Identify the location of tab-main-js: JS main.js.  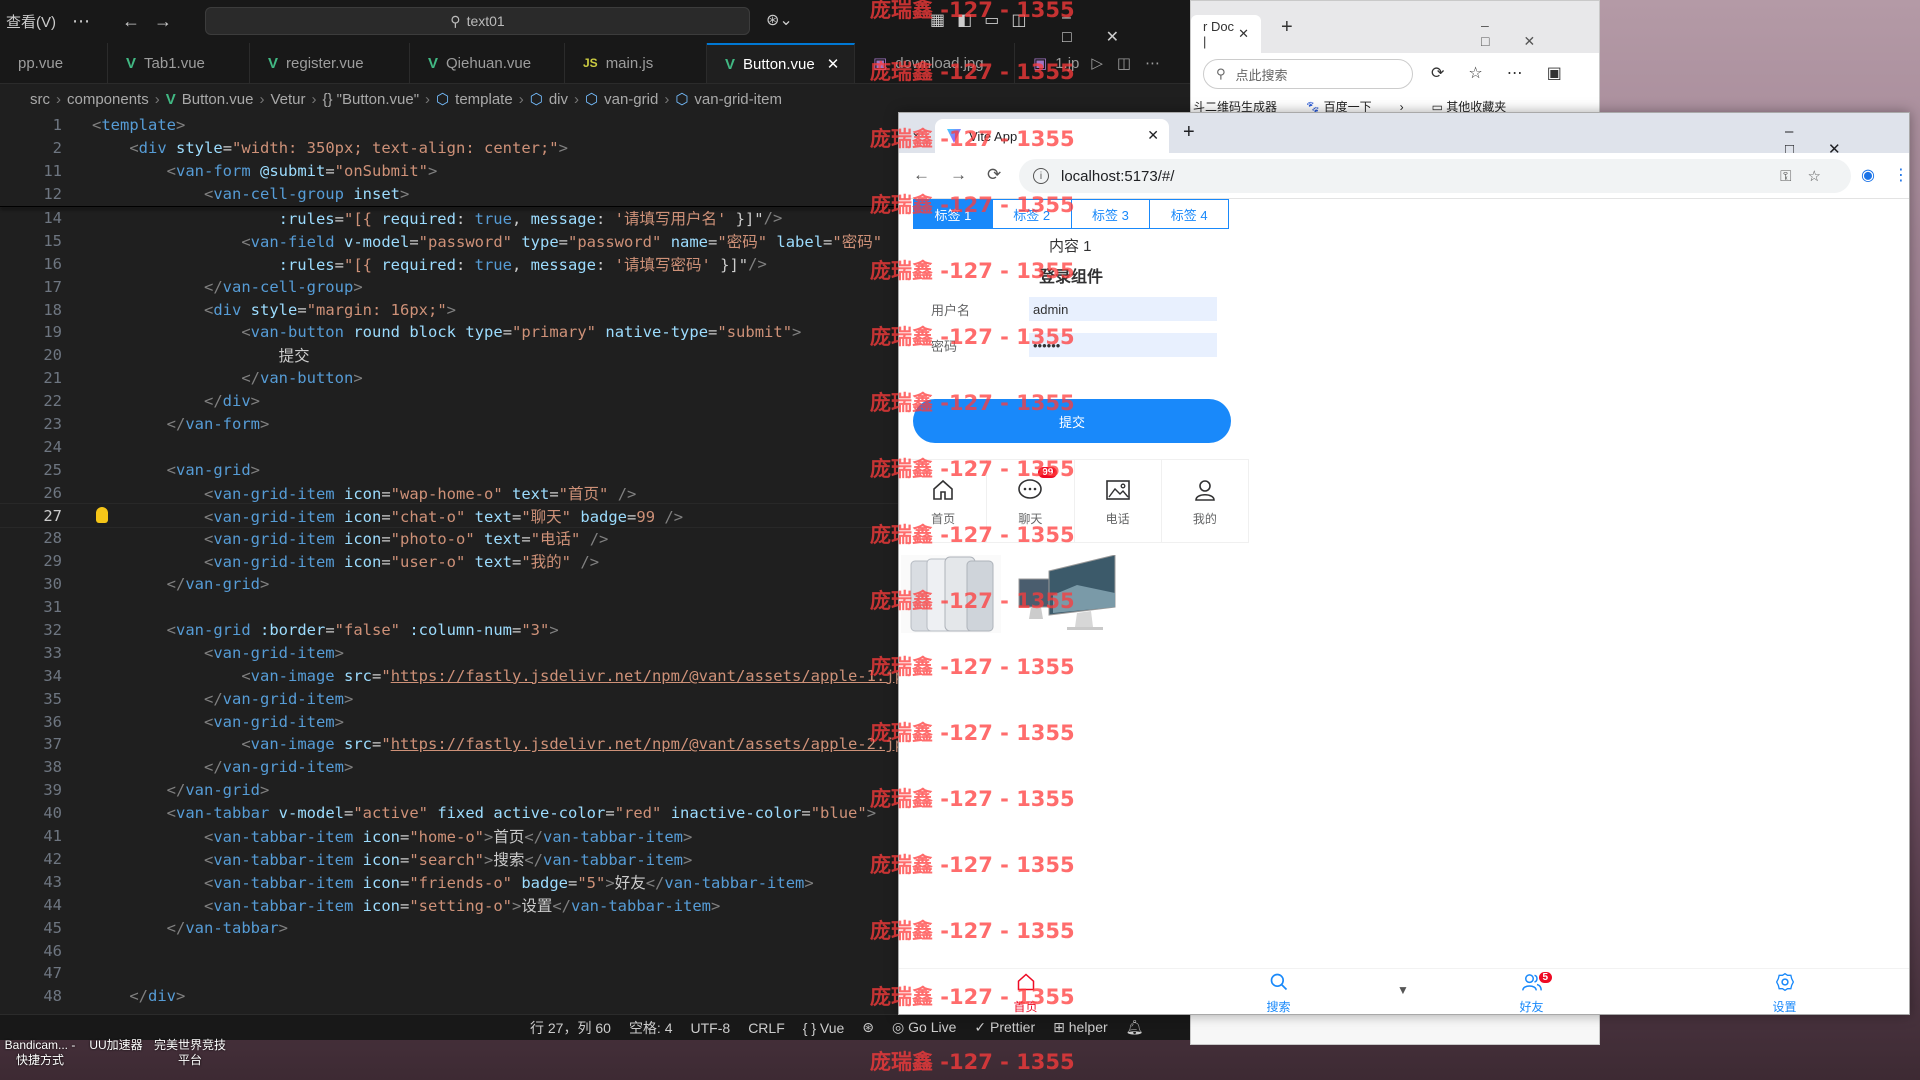
(636, 63).